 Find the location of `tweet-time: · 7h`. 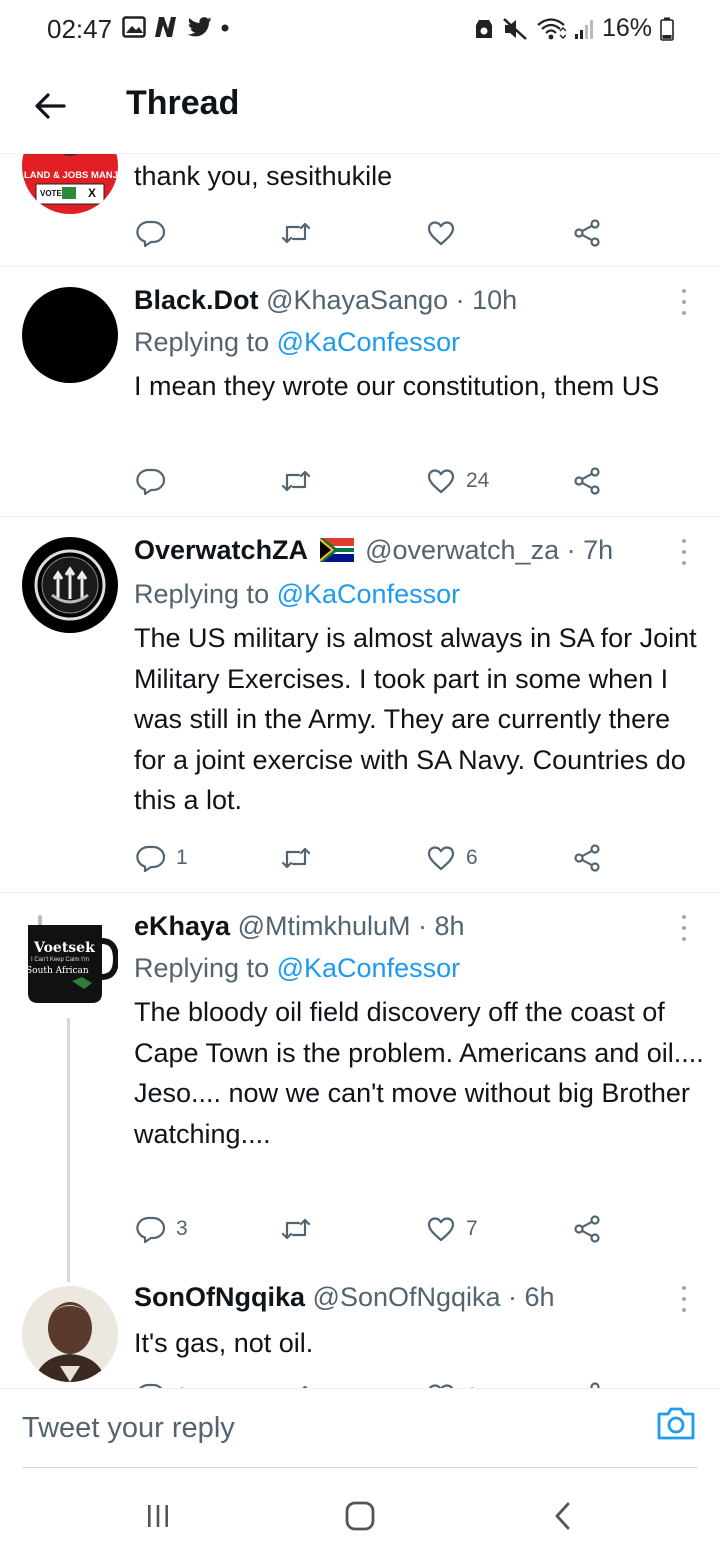

tweet-time: · 7h is located at coordinates (590, 550).